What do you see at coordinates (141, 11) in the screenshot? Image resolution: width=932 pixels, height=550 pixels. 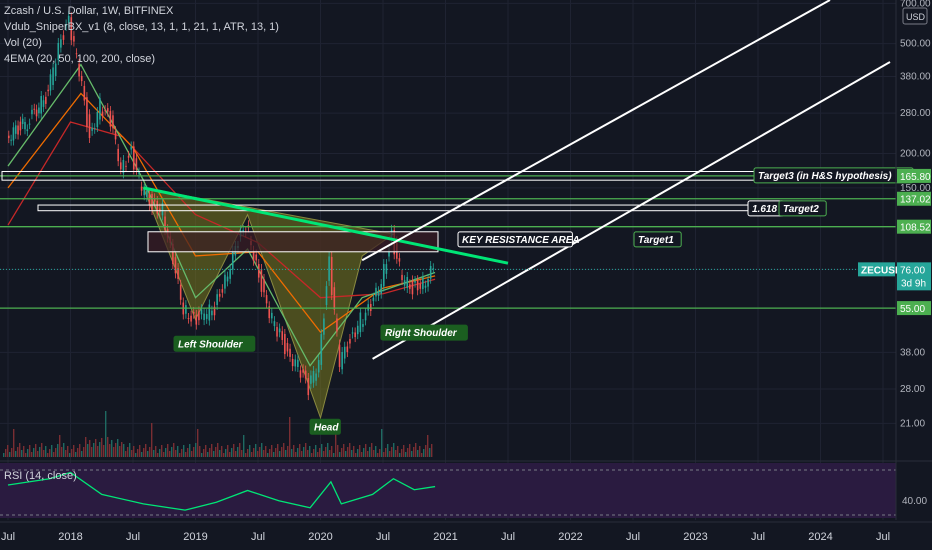 I see `symbol-title: Zcash / U.S. Dollar, 1W, BITFINEX` at bounding box center [141, 11].